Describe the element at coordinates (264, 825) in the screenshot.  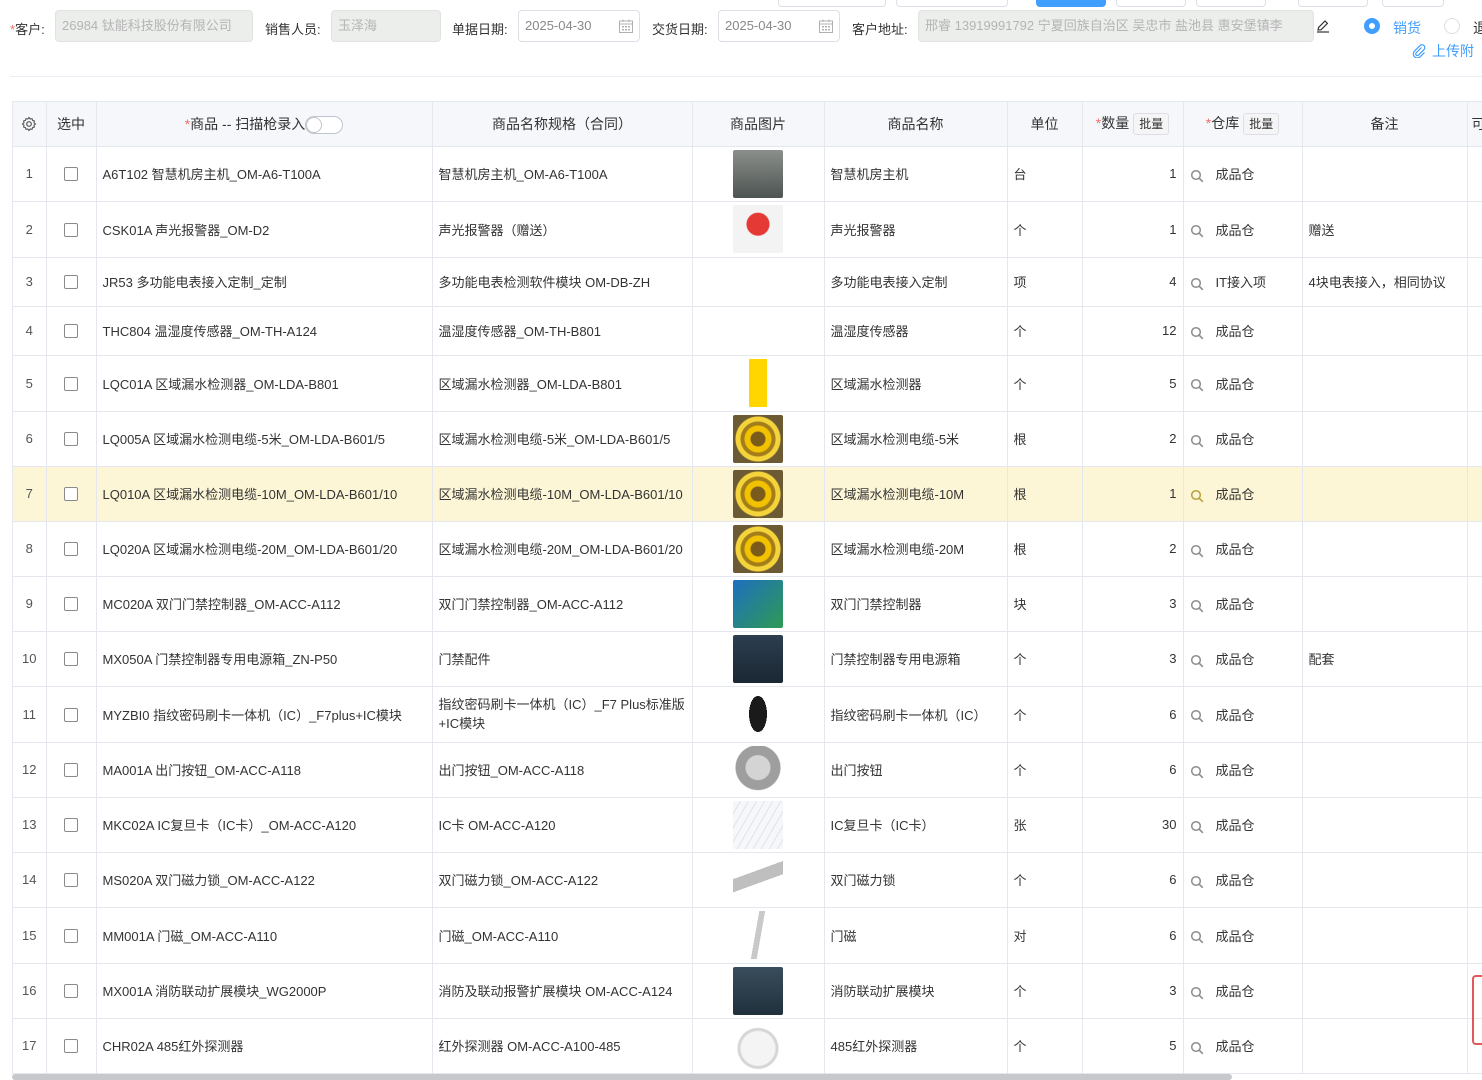
I see `product-cell: MKC02A IC复旦卡（IC卡）_OM-ACC-A120` at that location.